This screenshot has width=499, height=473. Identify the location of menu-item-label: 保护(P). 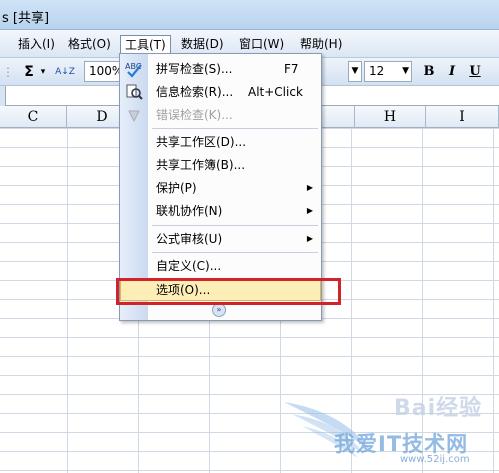
(176, 188).